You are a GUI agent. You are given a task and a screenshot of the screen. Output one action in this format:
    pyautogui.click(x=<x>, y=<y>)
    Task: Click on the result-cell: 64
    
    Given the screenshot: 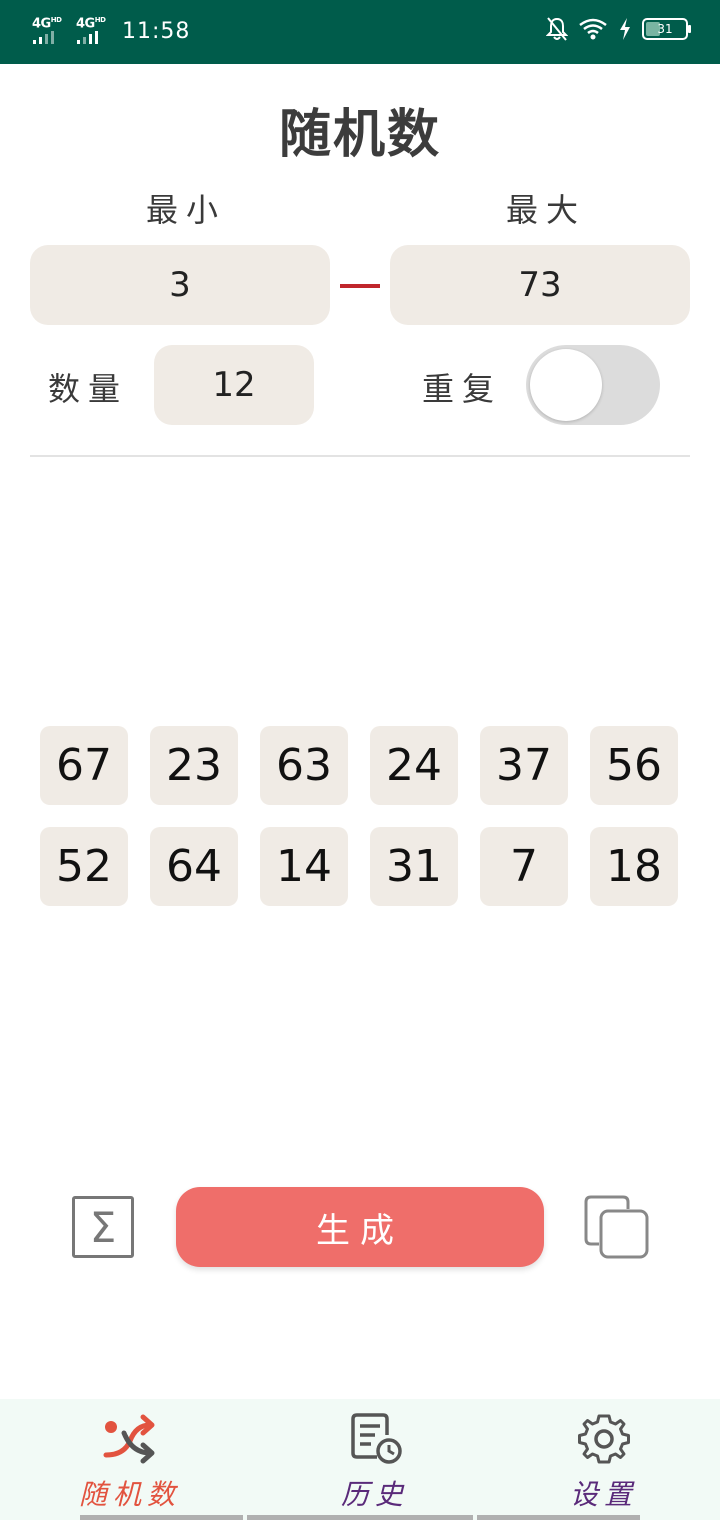 What is the action you would take?
    pyautogui.click(x=194, y=866)
    